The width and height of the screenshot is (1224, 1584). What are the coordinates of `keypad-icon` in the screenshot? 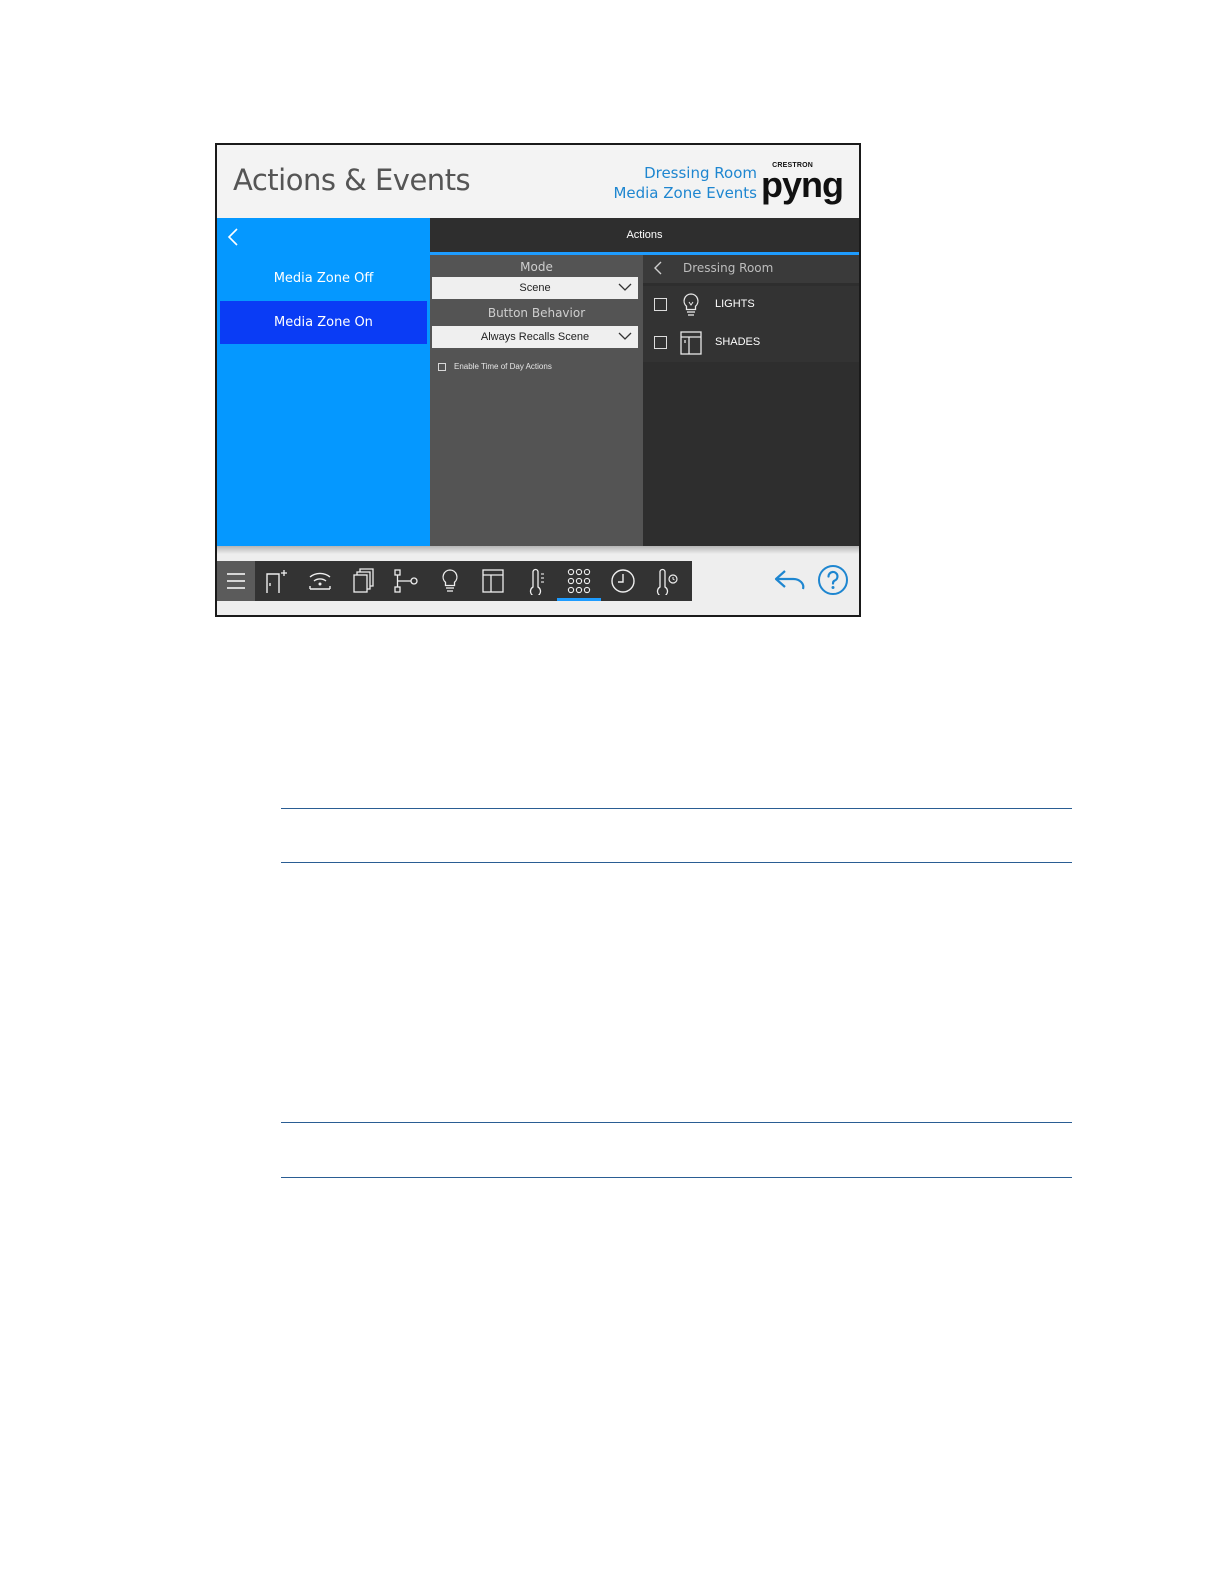 It's located at (579, 581).